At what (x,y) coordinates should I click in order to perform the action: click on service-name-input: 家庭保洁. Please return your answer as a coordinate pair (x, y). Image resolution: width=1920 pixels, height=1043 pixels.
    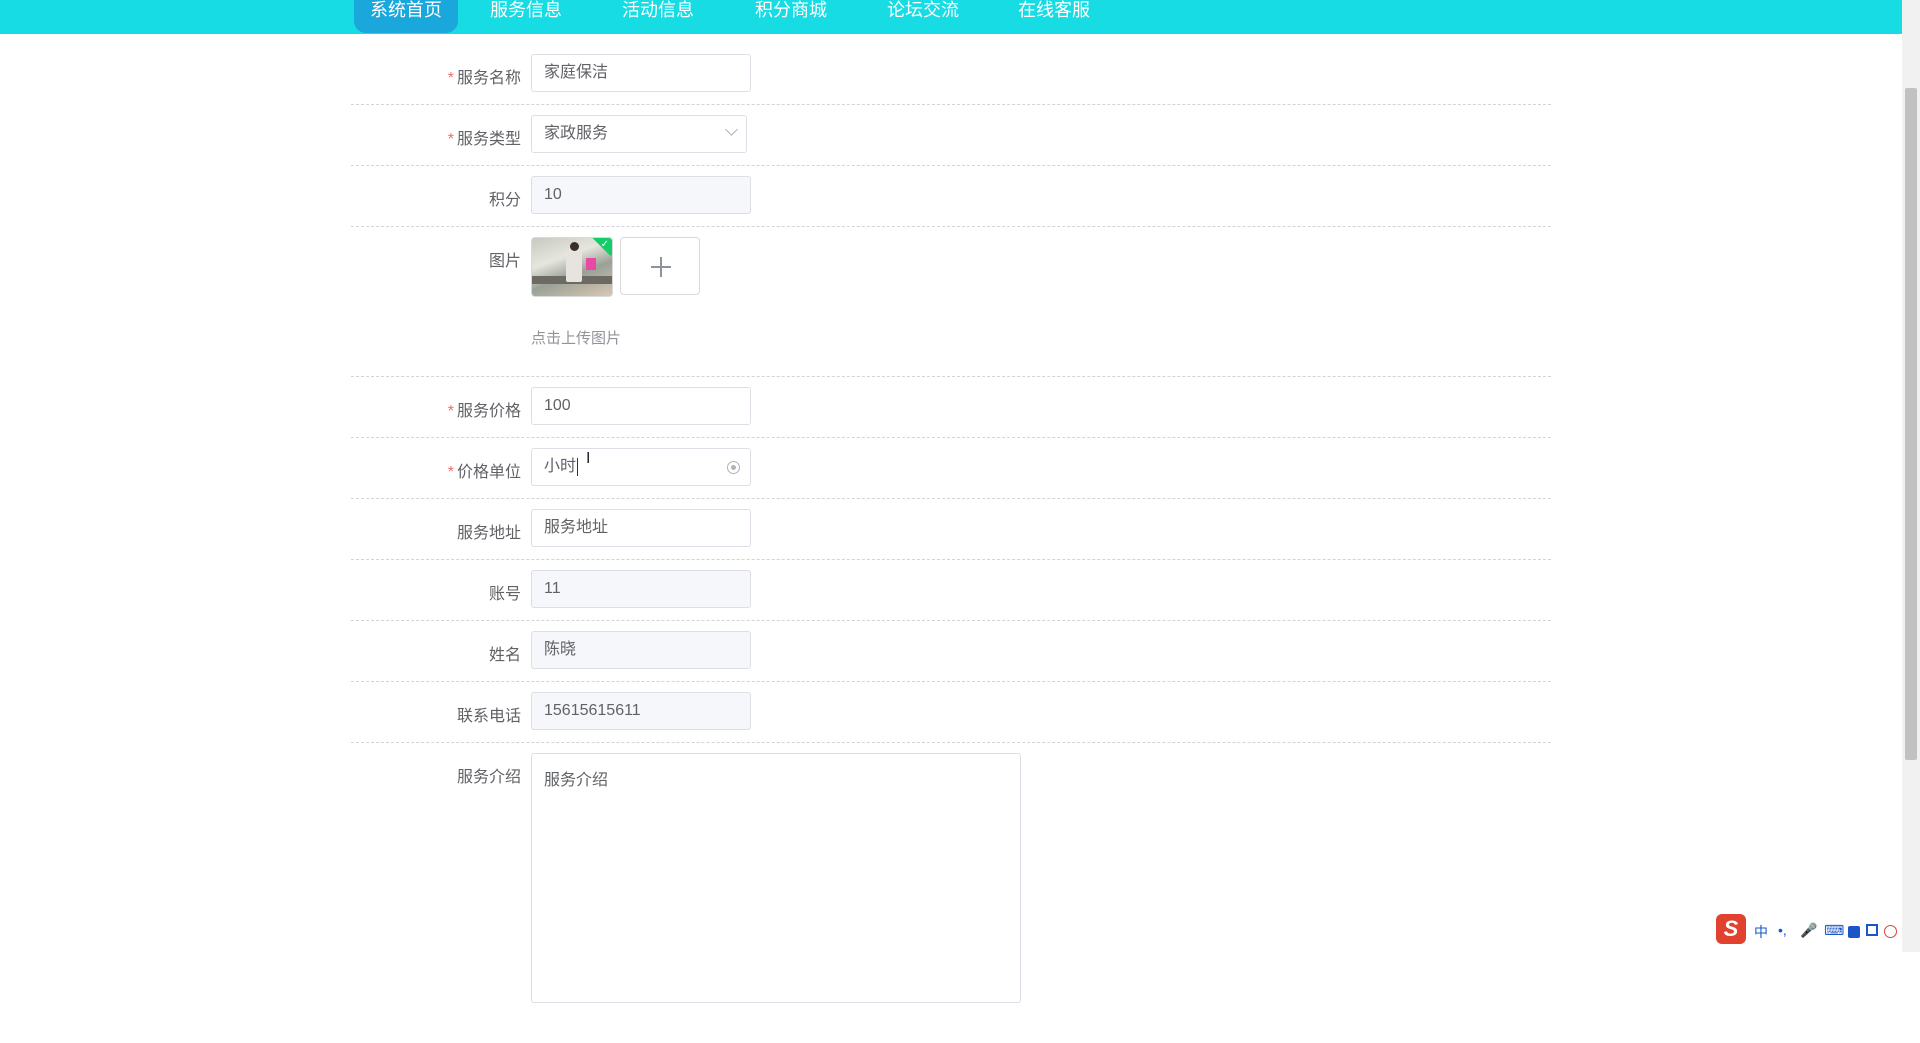
    Looking at the image, I should click on (641, 73).